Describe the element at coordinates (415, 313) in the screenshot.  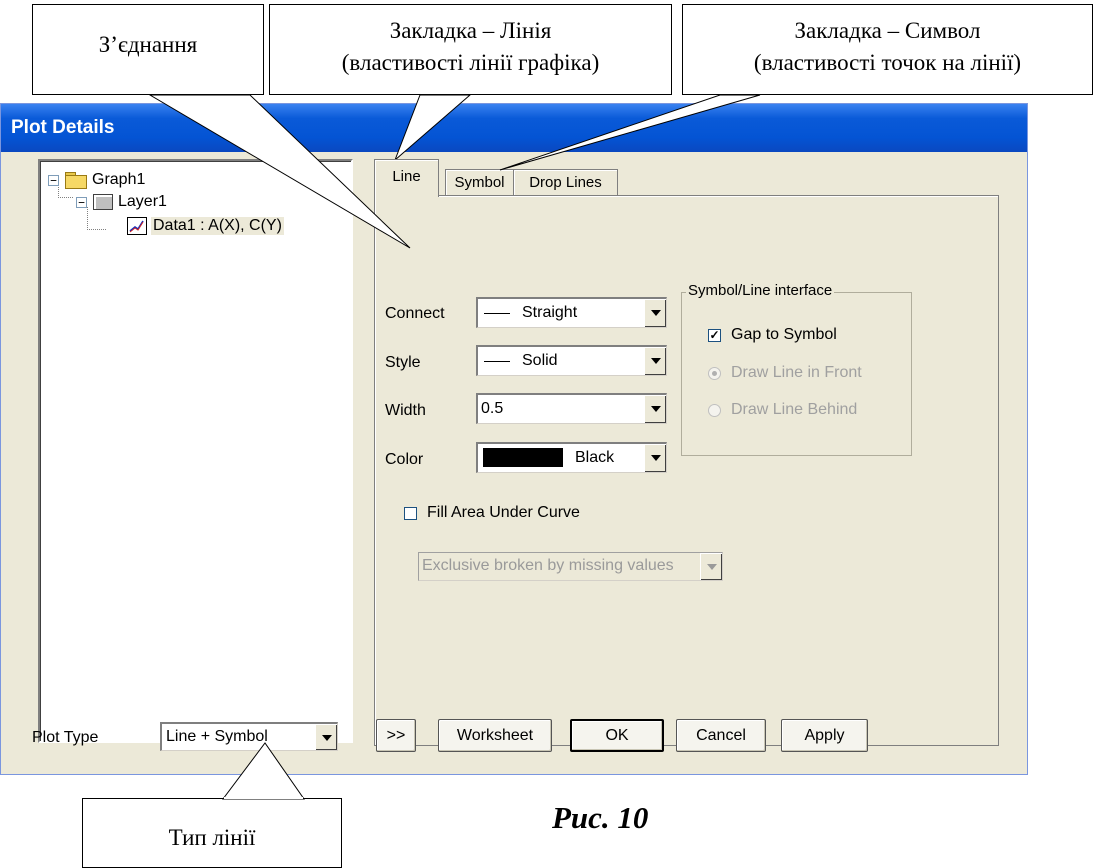
I see `connect-label: Connect` at that location.